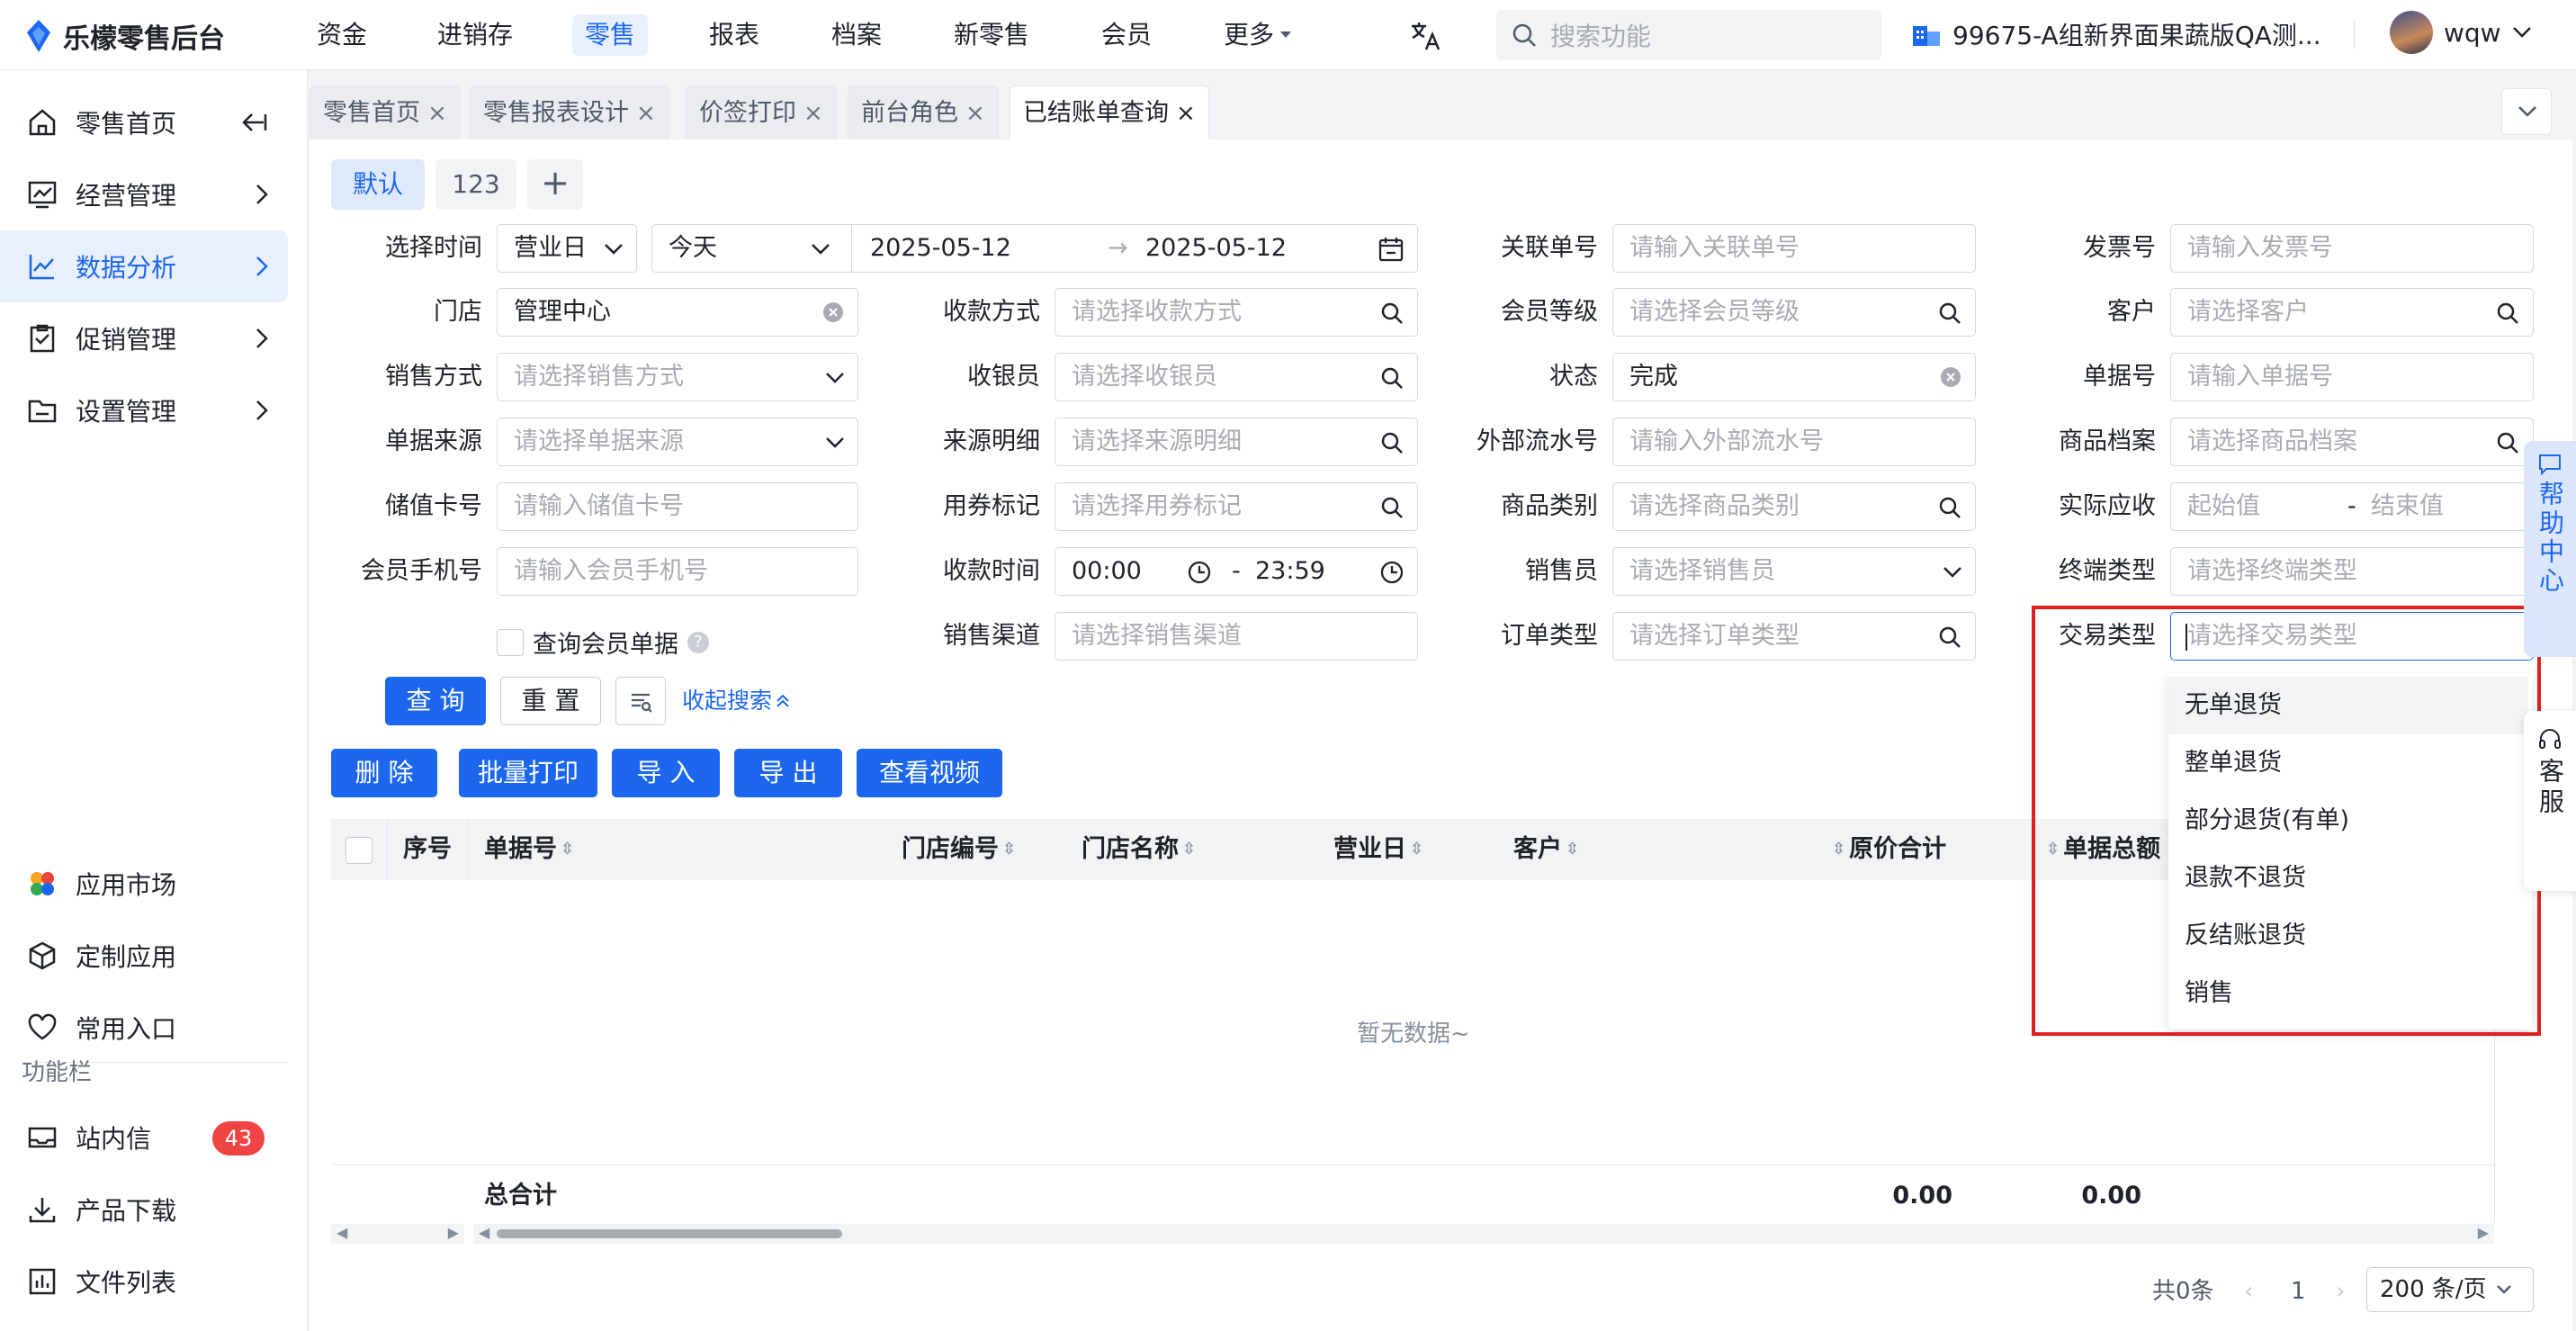  I want to click on tab-retail-home: 零售首页 ×, so click(386, 112).